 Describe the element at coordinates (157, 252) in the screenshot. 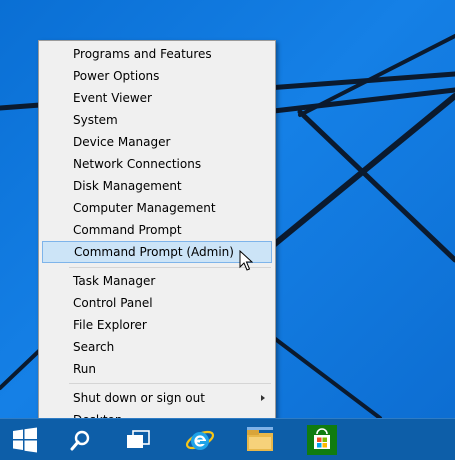

I see `menu-item-command-prompt-admin: Command Prompt (Admin)` at that location.